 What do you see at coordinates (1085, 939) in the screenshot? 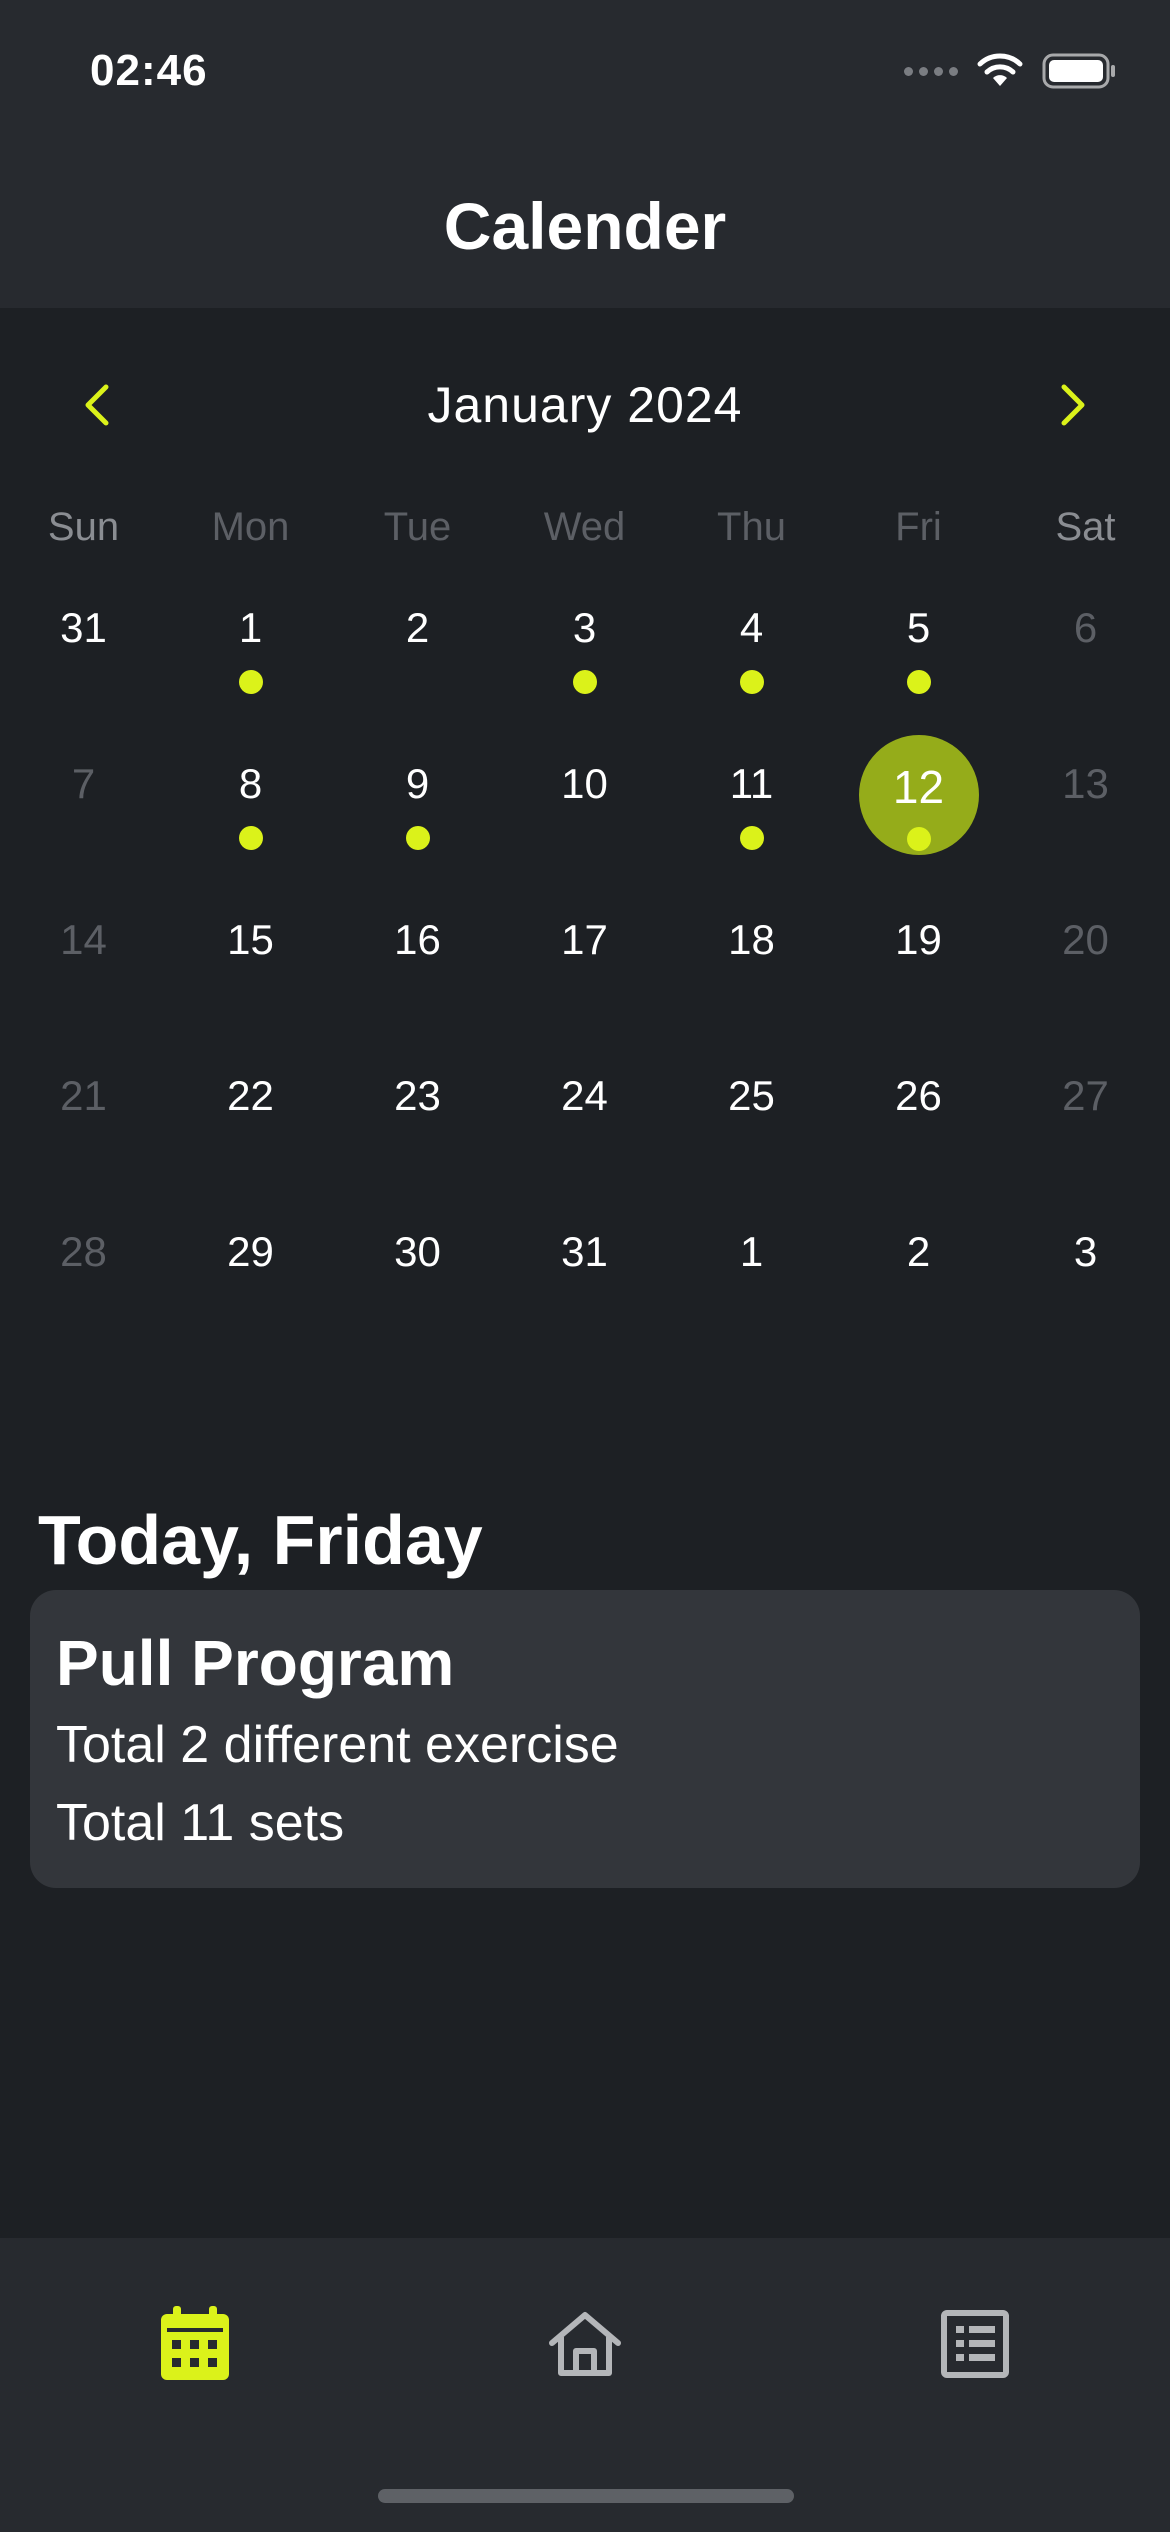
I see `day-number: 20` at bounding box center [1085, 939].